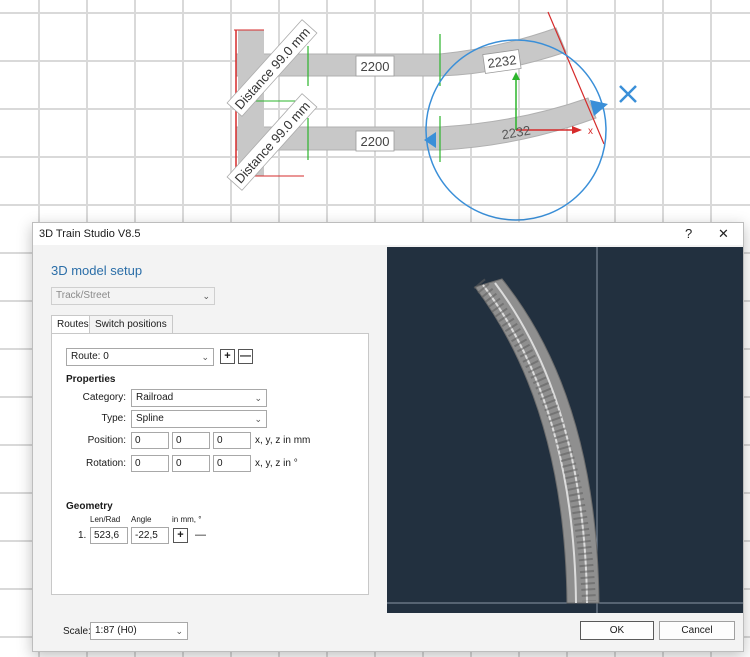 The width and height of the screenshot is (750, 657). I want to click on category-value: Railroad, so click(155, 397).